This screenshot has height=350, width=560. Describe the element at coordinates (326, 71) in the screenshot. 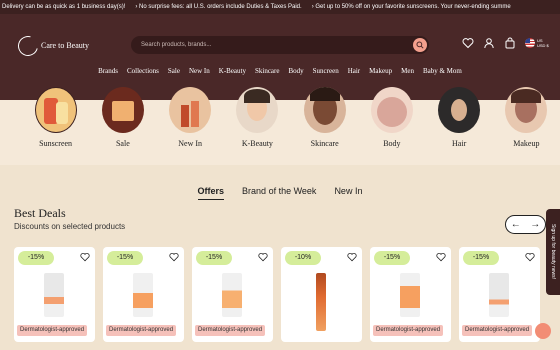

I see `nav-suncreen: Suncreen` at that location.